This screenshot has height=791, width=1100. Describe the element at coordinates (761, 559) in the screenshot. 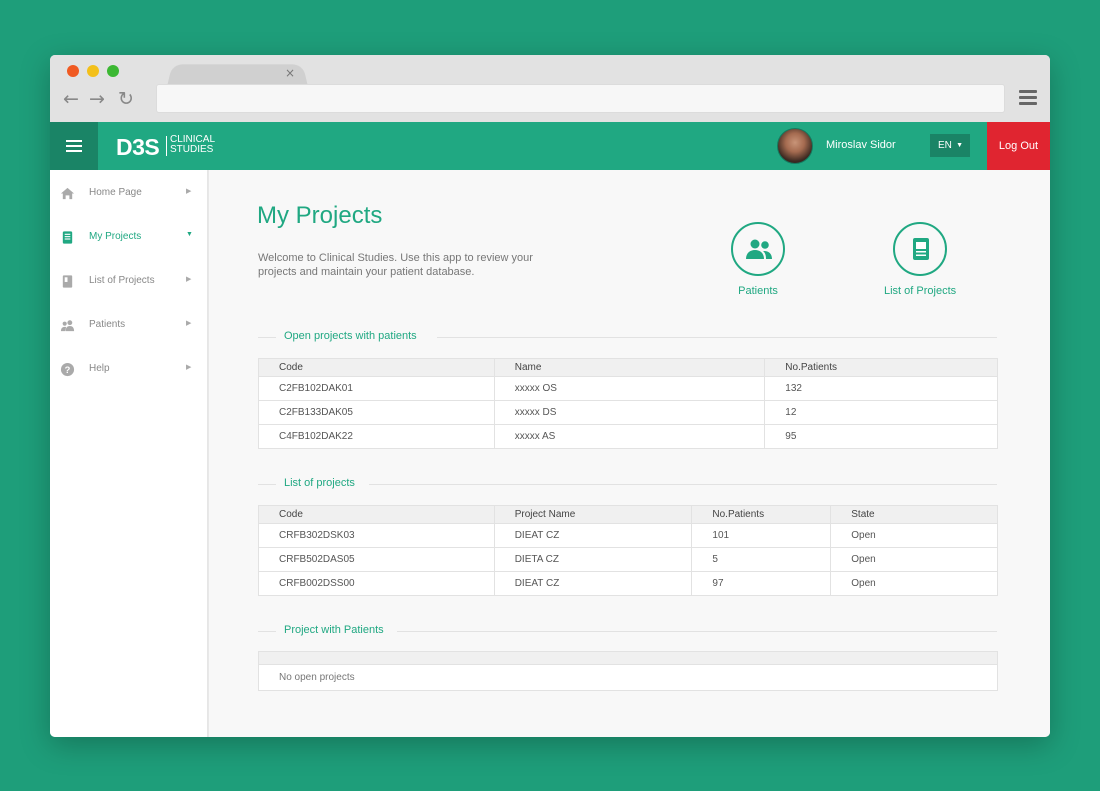

I see `cell-patients: 5` at that location.